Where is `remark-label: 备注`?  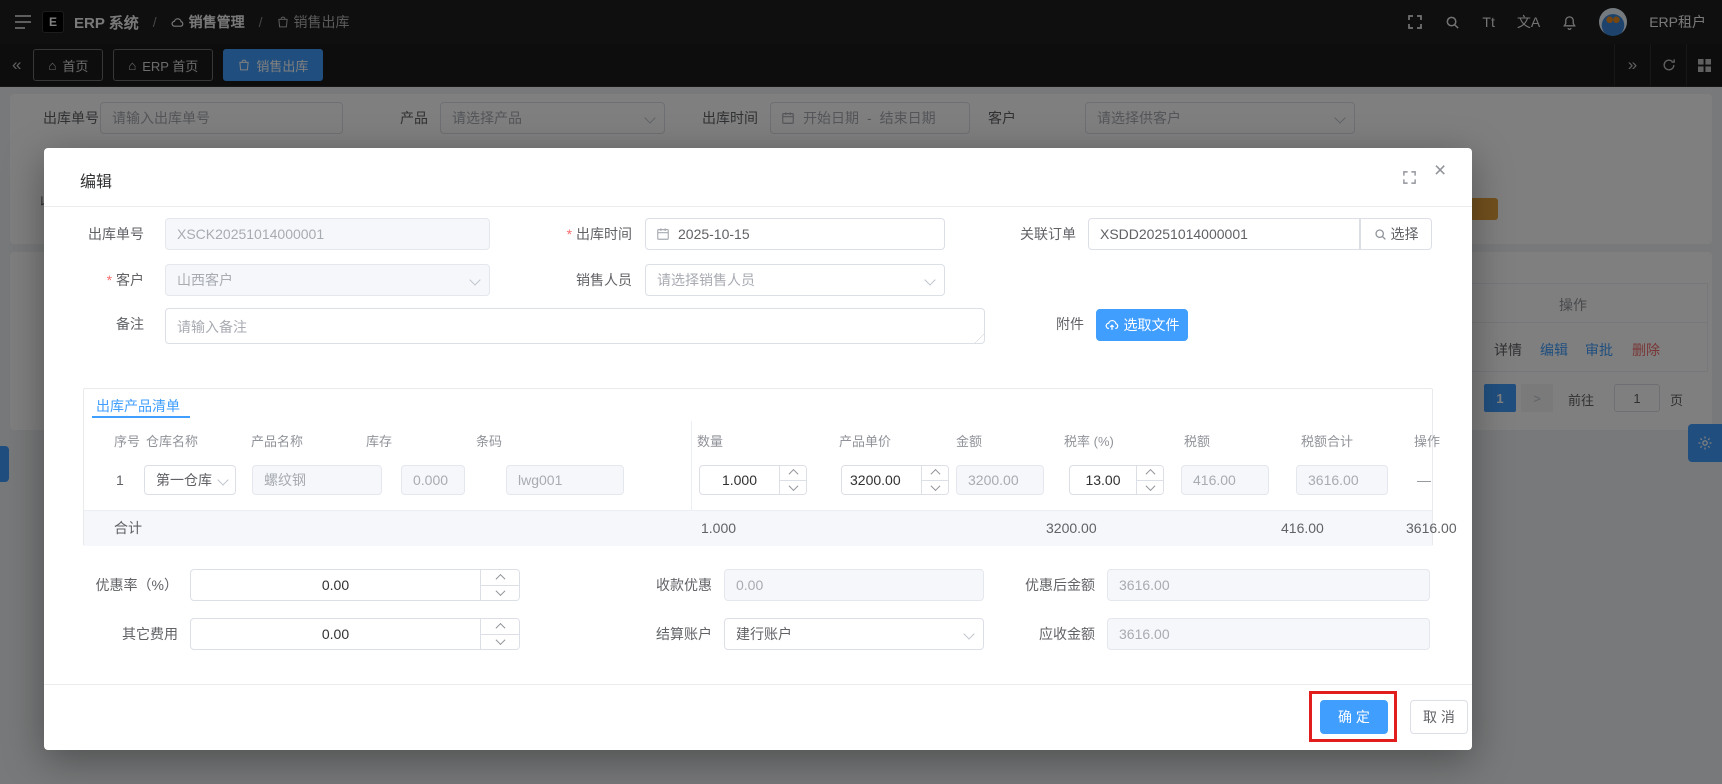
remark-label: 备注 is located at coordinates (130, 324).